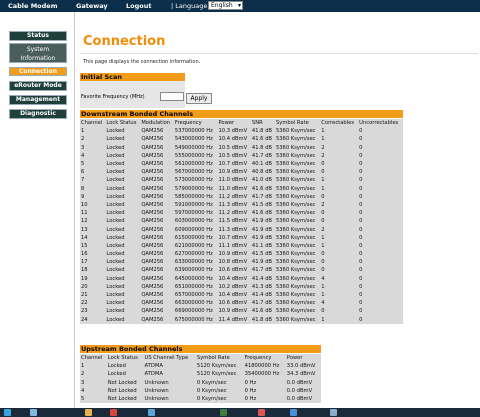  Describe the element at coordinates (200, 383) in the screenshot. I see `upstream-table-row: 3 Not Locked Unknown 0 Ksym/sec 0 Hz 0.0 dBmV` at that location.